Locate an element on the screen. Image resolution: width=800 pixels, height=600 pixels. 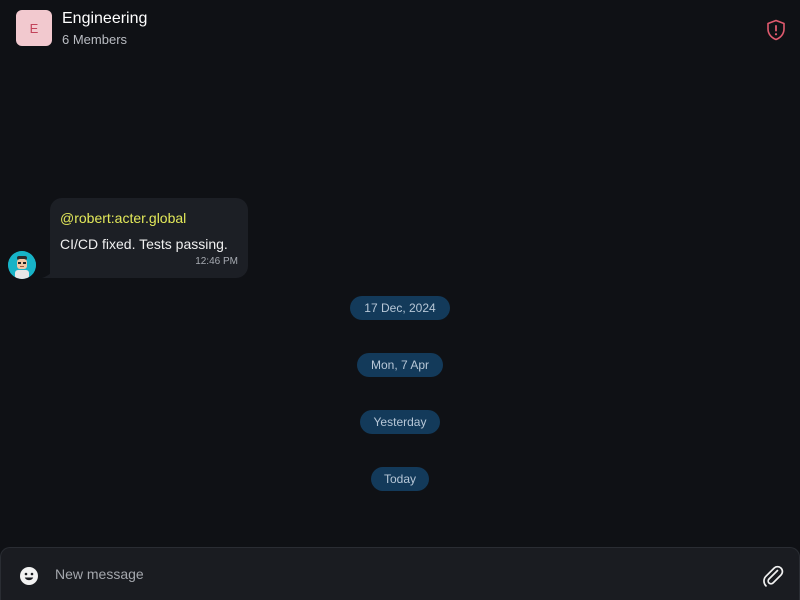
message-text: CI/CD fixed. Tests passing. is located at coordinates (144, 244).